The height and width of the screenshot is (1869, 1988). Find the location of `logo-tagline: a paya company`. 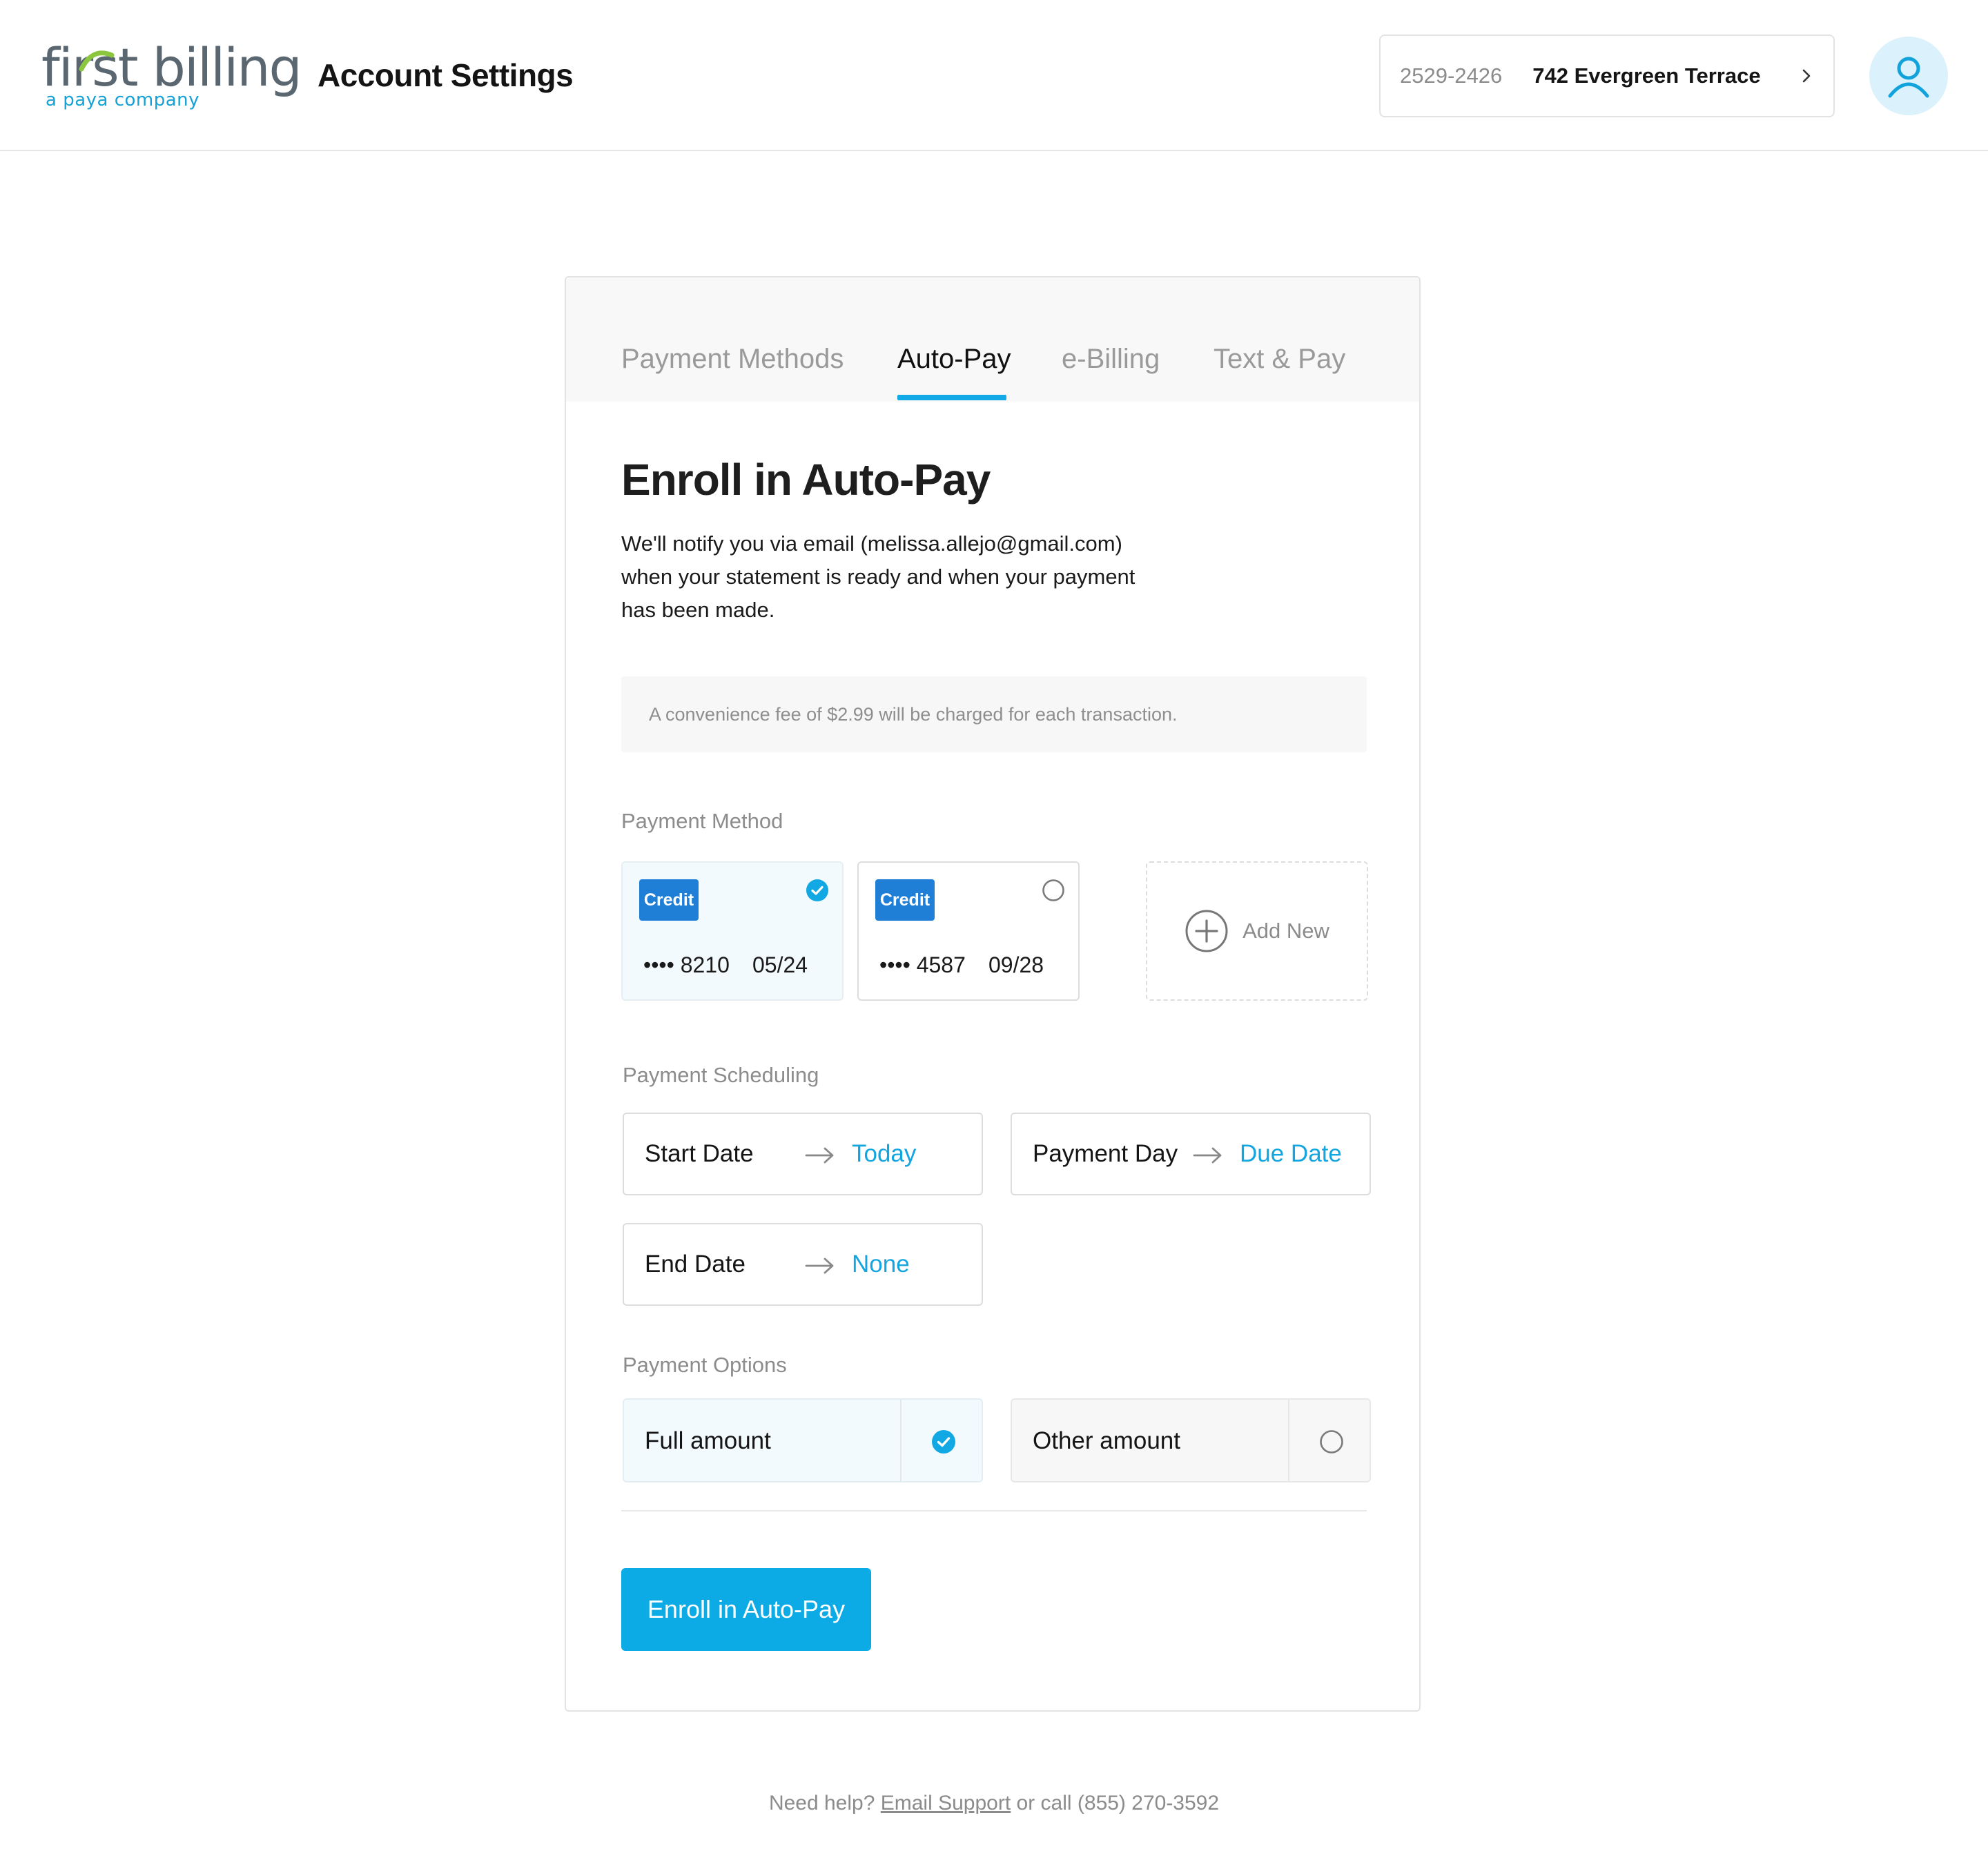

logo-tagline: a paya company is located at coordinates (123, 100).